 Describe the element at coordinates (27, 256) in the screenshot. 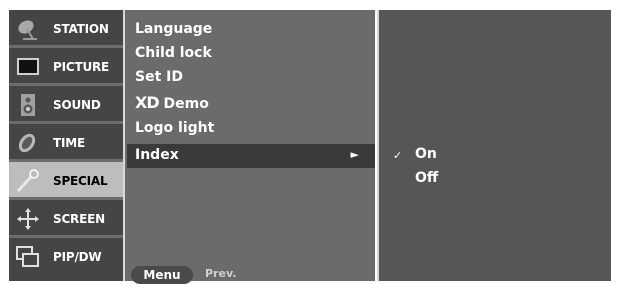

I see `pip-window-icon` at that location.